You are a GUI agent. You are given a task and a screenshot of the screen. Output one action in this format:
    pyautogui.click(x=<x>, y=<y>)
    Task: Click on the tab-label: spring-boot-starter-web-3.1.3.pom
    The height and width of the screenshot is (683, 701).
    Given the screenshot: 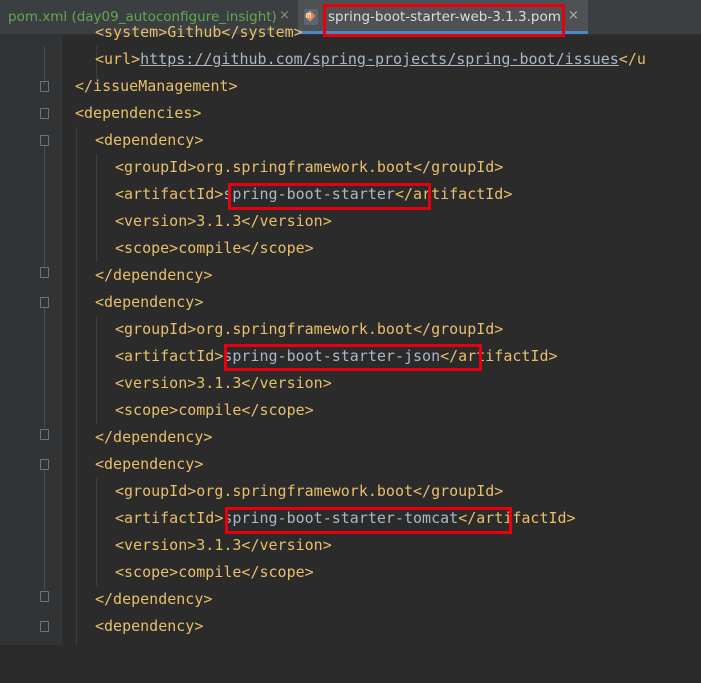 What is the action you would take?
    pyautogui.click(x=444, y=17)
    